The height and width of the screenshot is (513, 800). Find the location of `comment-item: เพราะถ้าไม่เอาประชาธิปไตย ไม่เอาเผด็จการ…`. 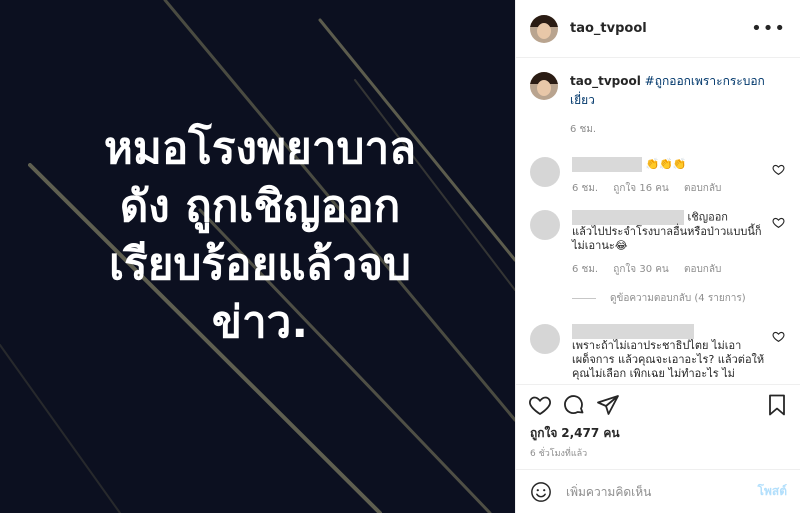

comment-item: เพราะถ้าไม่เอาประชาธิปไตย ไม่เอาเผด็จการ… is located at coordinates (658, 352).